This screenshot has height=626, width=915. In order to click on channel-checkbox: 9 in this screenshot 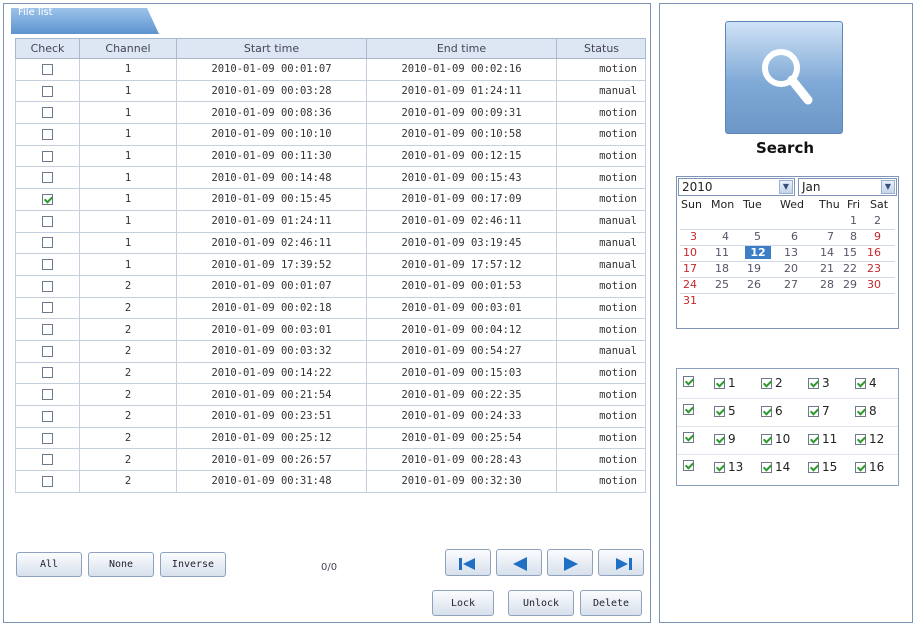, I will do `click(725, 439)`.